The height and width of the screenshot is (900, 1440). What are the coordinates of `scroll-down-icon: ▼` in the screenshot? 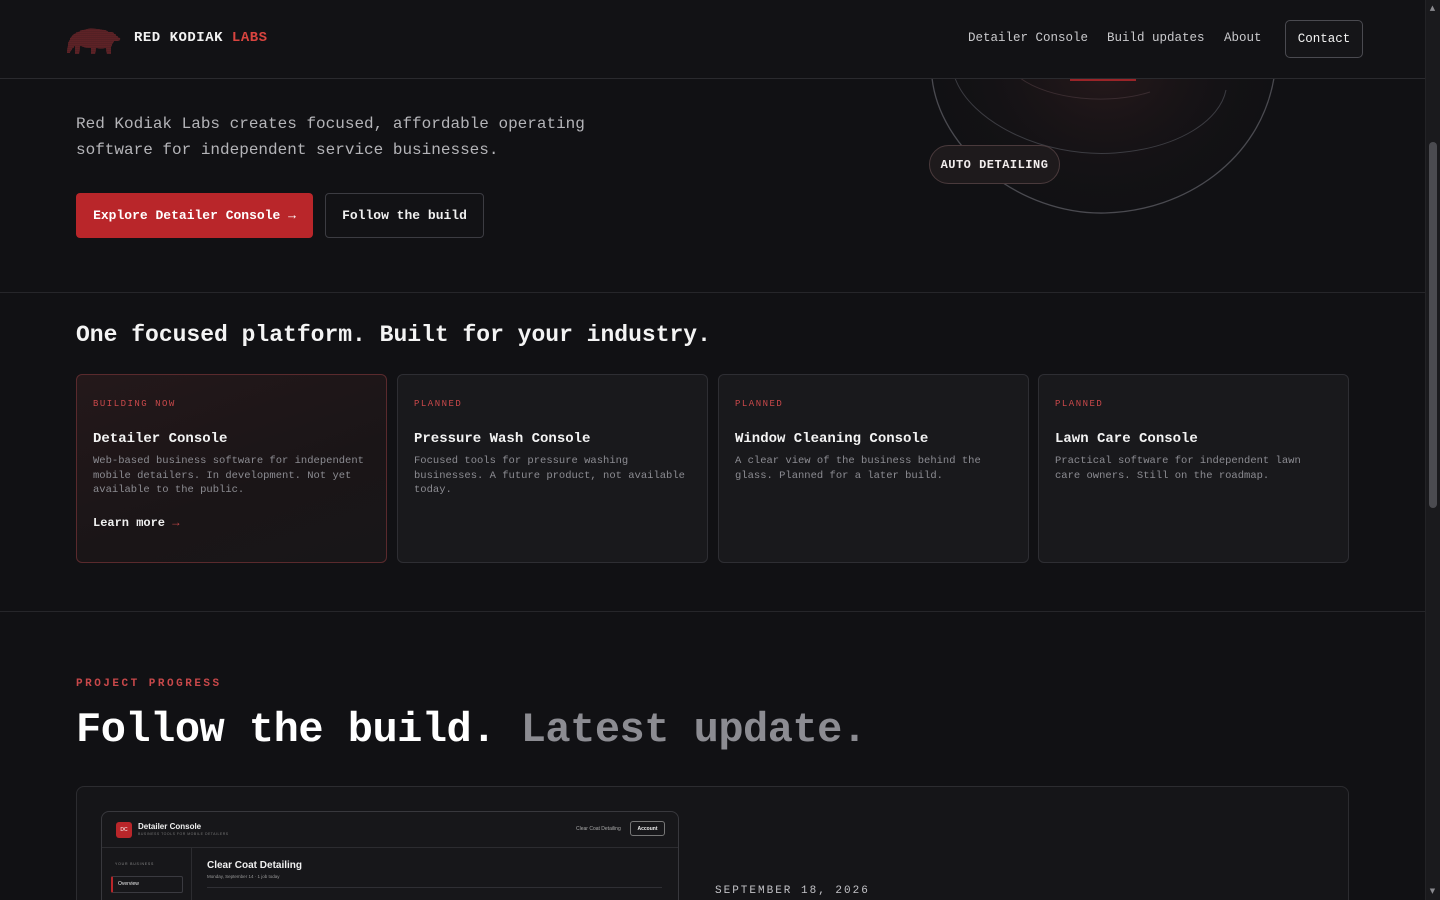 It's located at (1432, 891).